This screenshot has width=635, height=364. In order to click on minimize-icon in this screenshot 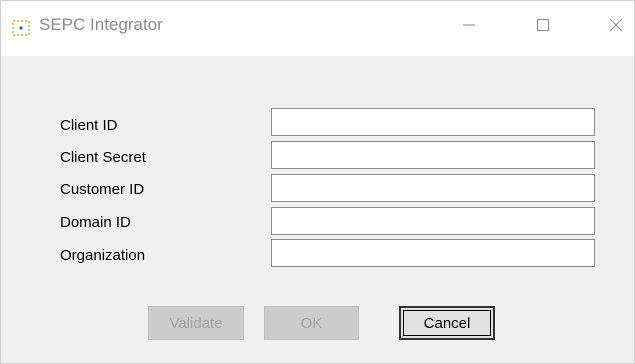, I will do `click(469, 27)`.